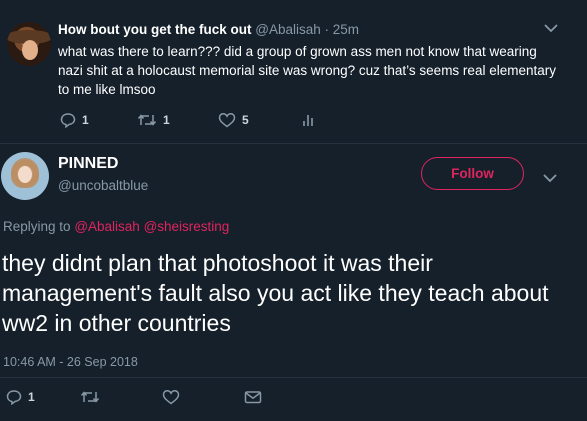 This screenshot has height=421, width=587. What do you see at coordinates (154, 29) in the screenshot?
I see `display-name: How bout you get the fuck out` at bounding box center [154, 29].